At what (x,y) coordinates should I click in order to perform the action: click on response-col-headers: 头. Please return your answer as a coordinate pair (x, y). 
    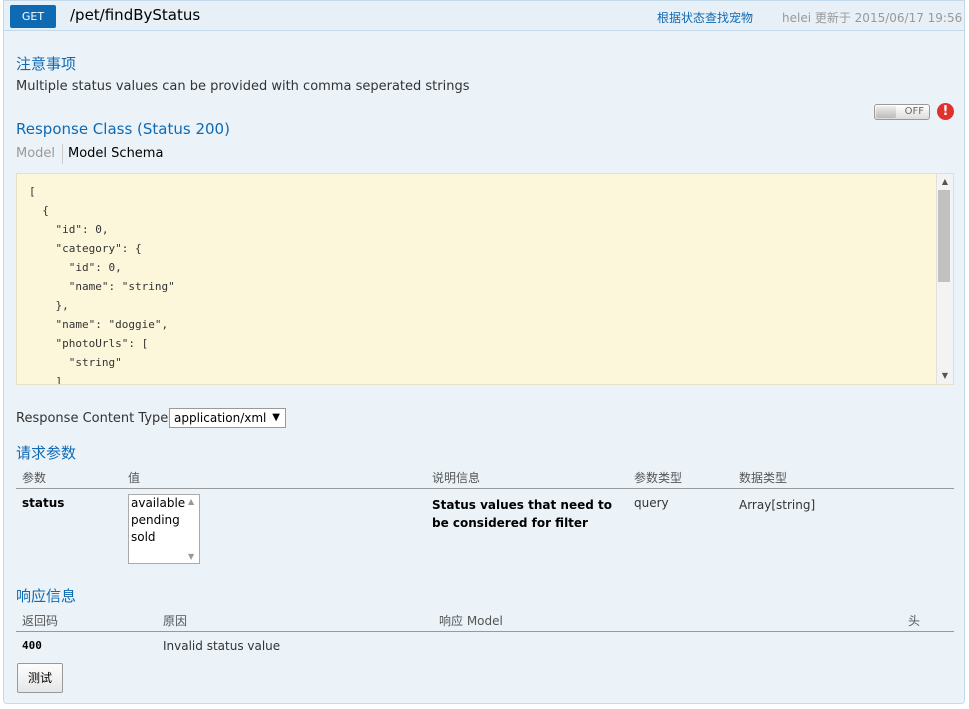
    Looking at the image, I should click on (914, 621).